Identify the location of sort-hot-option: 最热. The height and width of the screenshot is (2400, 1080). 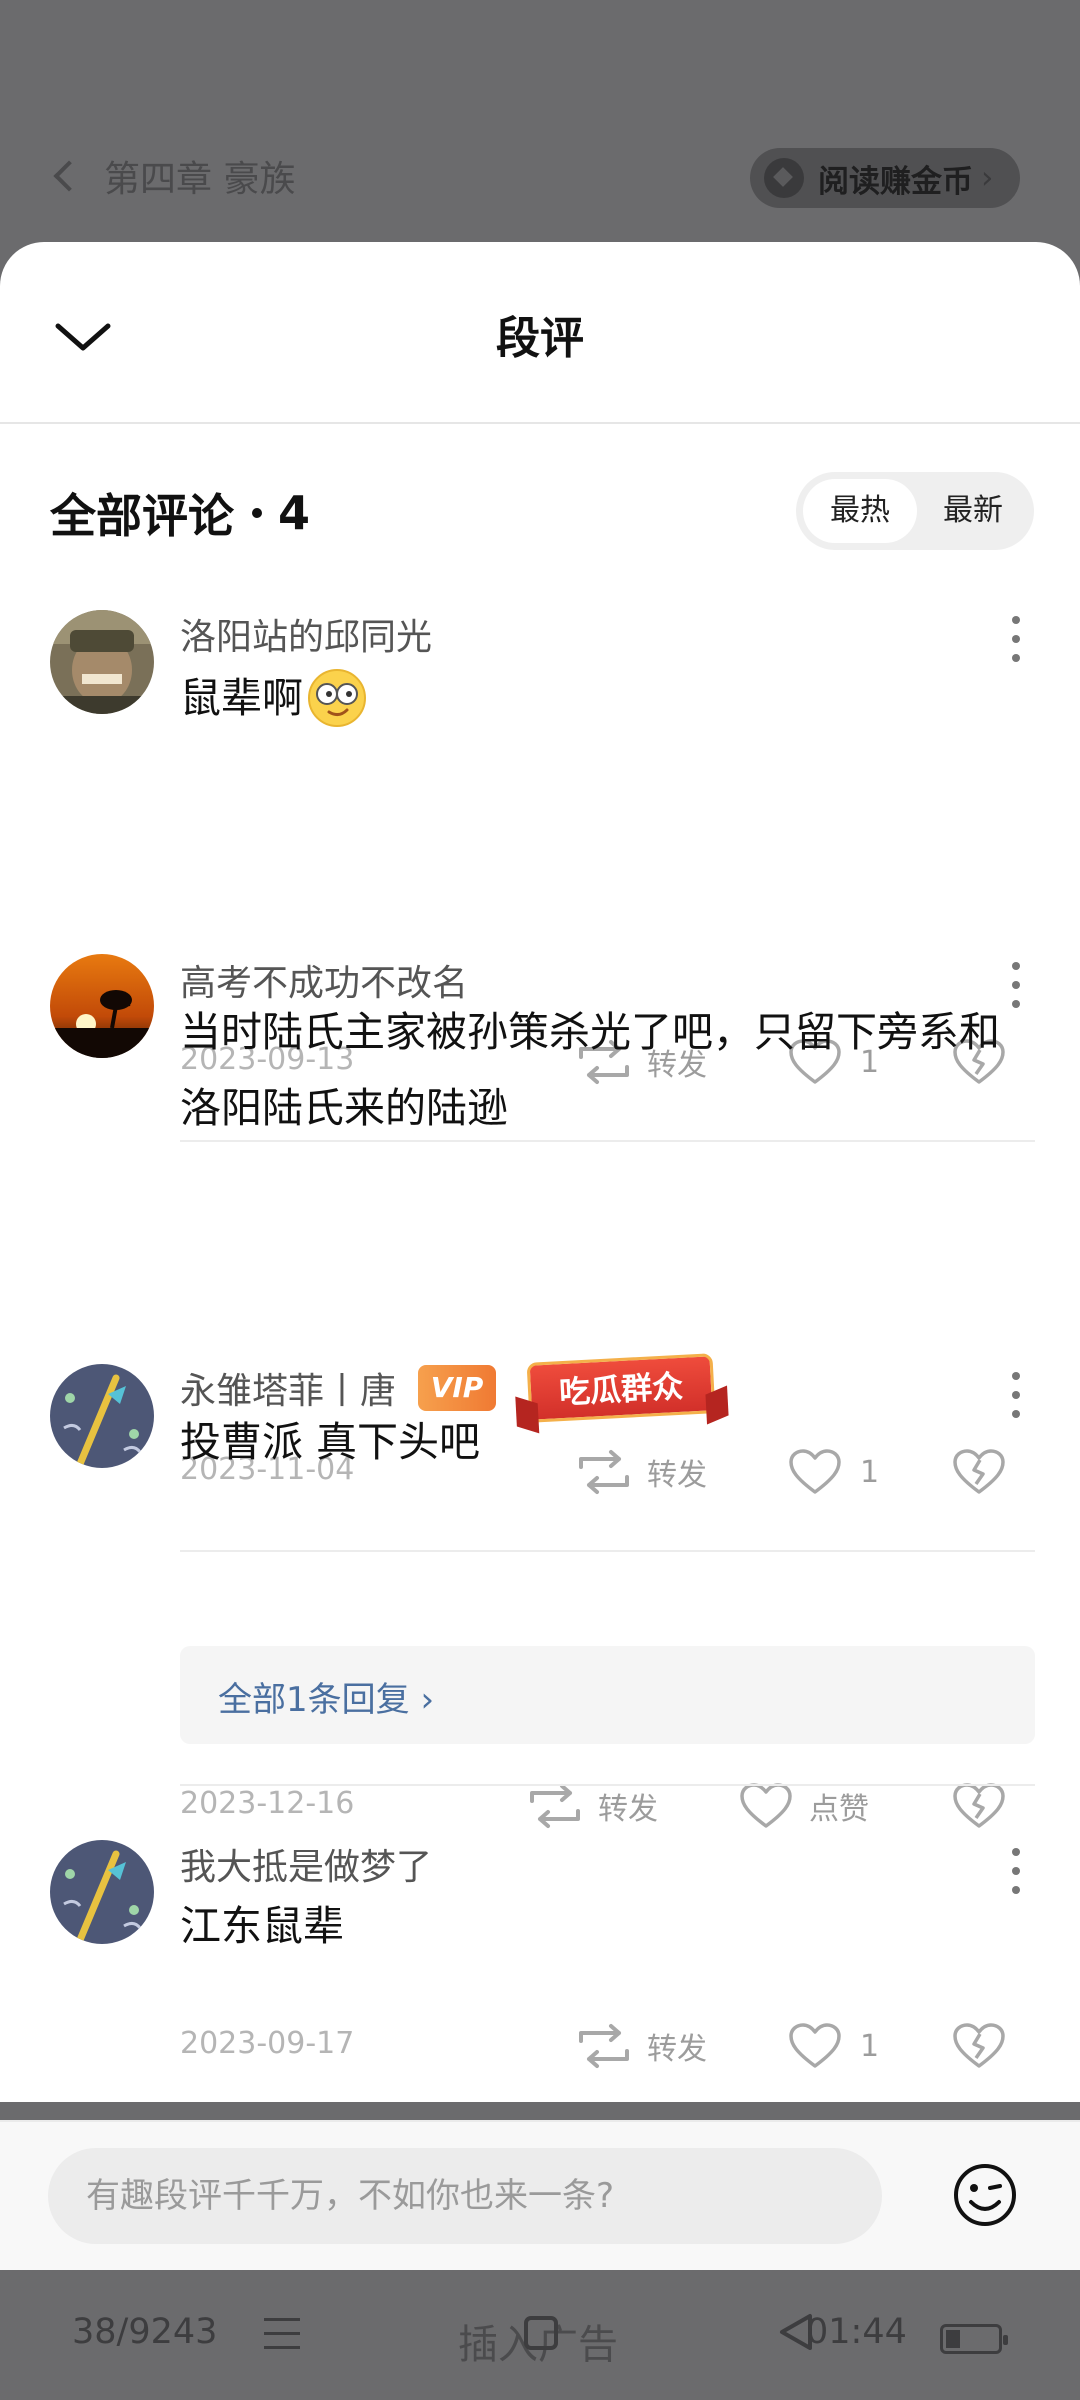
(860, 511).